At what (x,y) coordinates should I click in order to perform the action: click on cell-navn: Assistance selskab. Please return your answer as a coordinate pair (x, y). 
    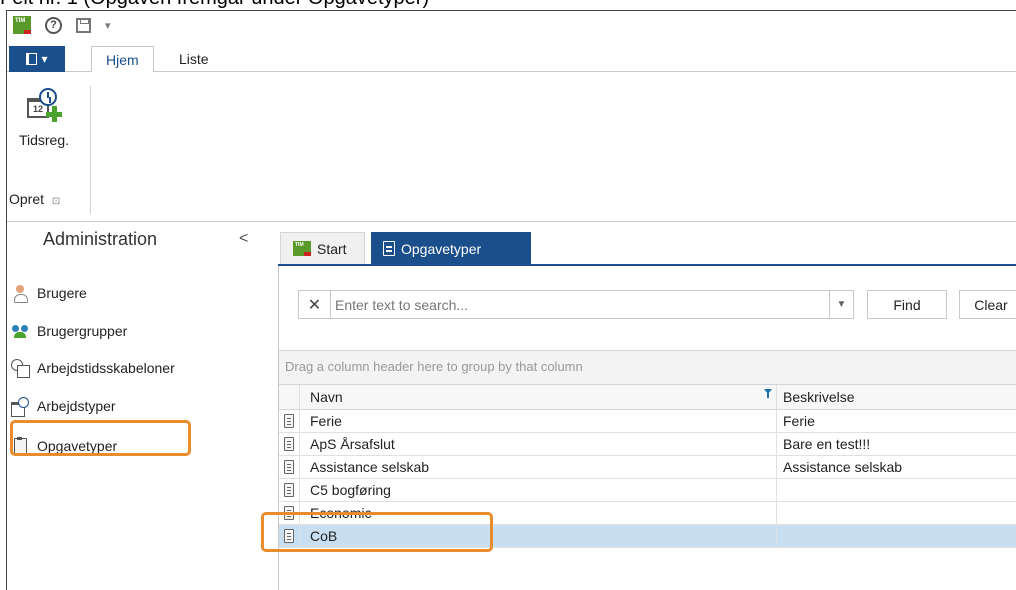
    Looking at the image, I should click on (538, 467).